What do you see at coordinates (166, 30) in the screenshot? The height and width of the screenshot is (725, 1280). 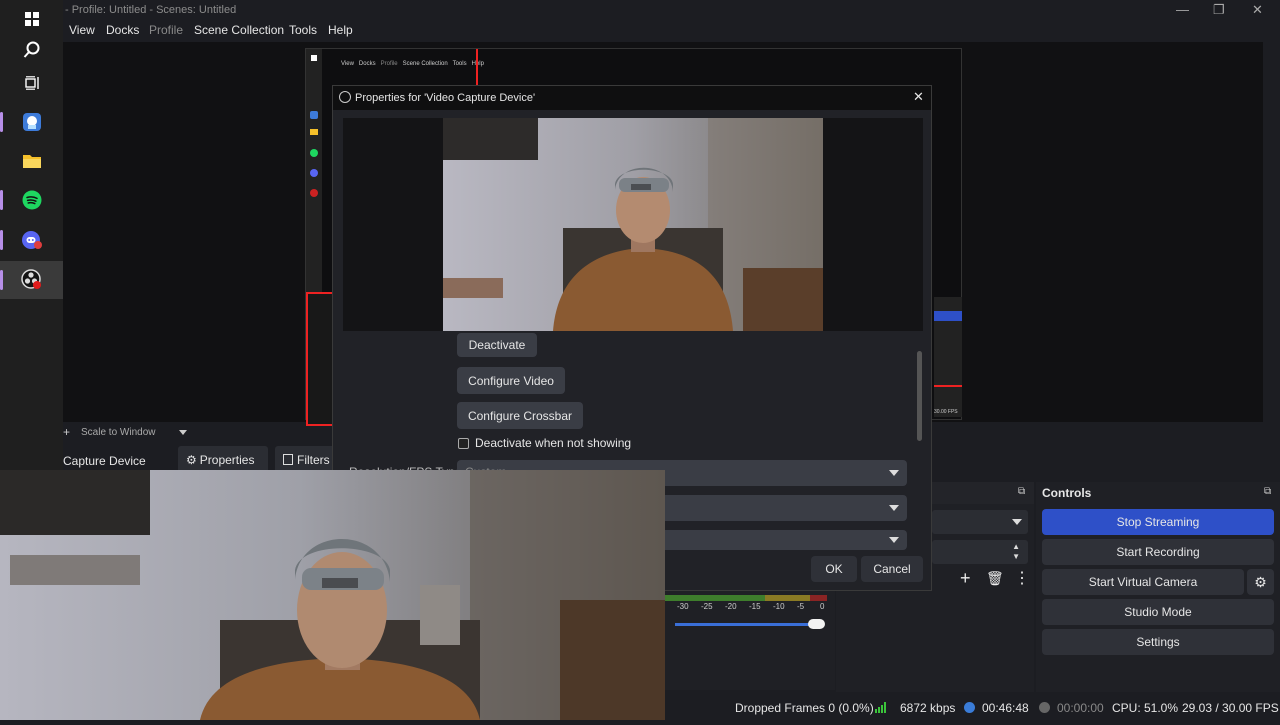 I see `menu-profile: Profile` at bounding box center [166, 30].